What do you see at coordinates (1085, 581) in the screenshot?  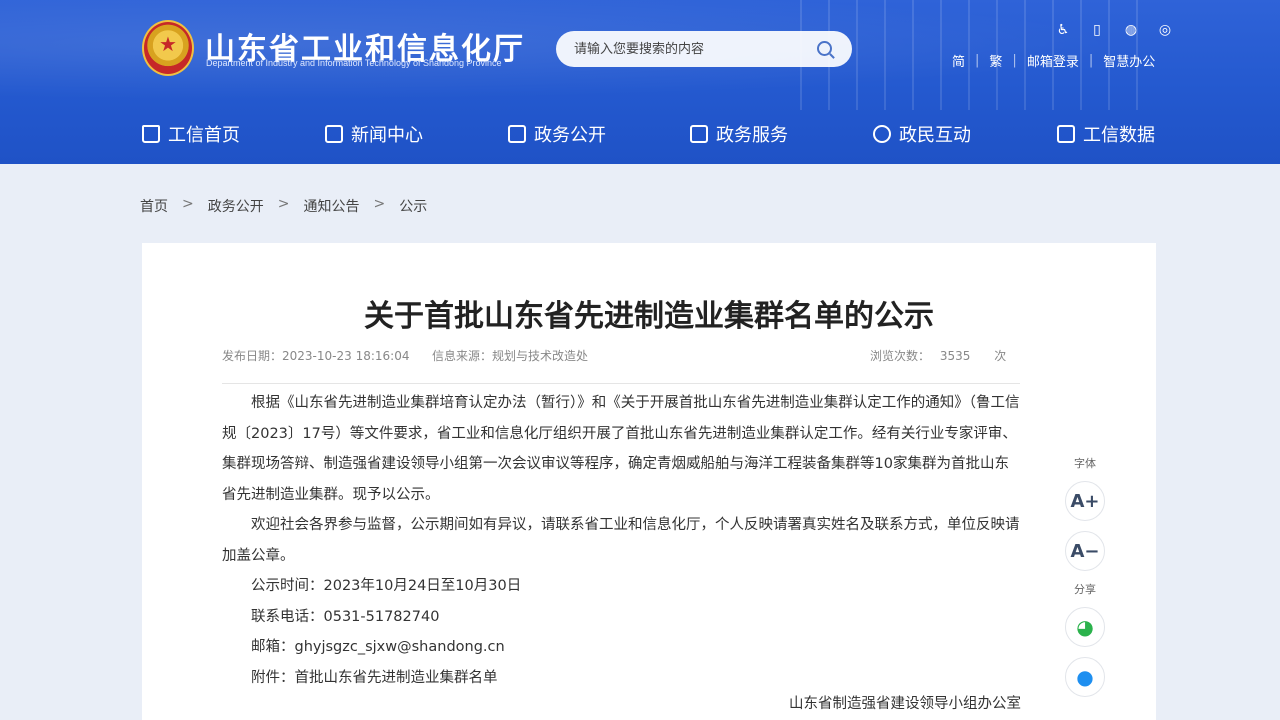 I see `side-toolbar: 字体 A+ A− 分享 ◕ ●` at bounding box center [1085, 581].